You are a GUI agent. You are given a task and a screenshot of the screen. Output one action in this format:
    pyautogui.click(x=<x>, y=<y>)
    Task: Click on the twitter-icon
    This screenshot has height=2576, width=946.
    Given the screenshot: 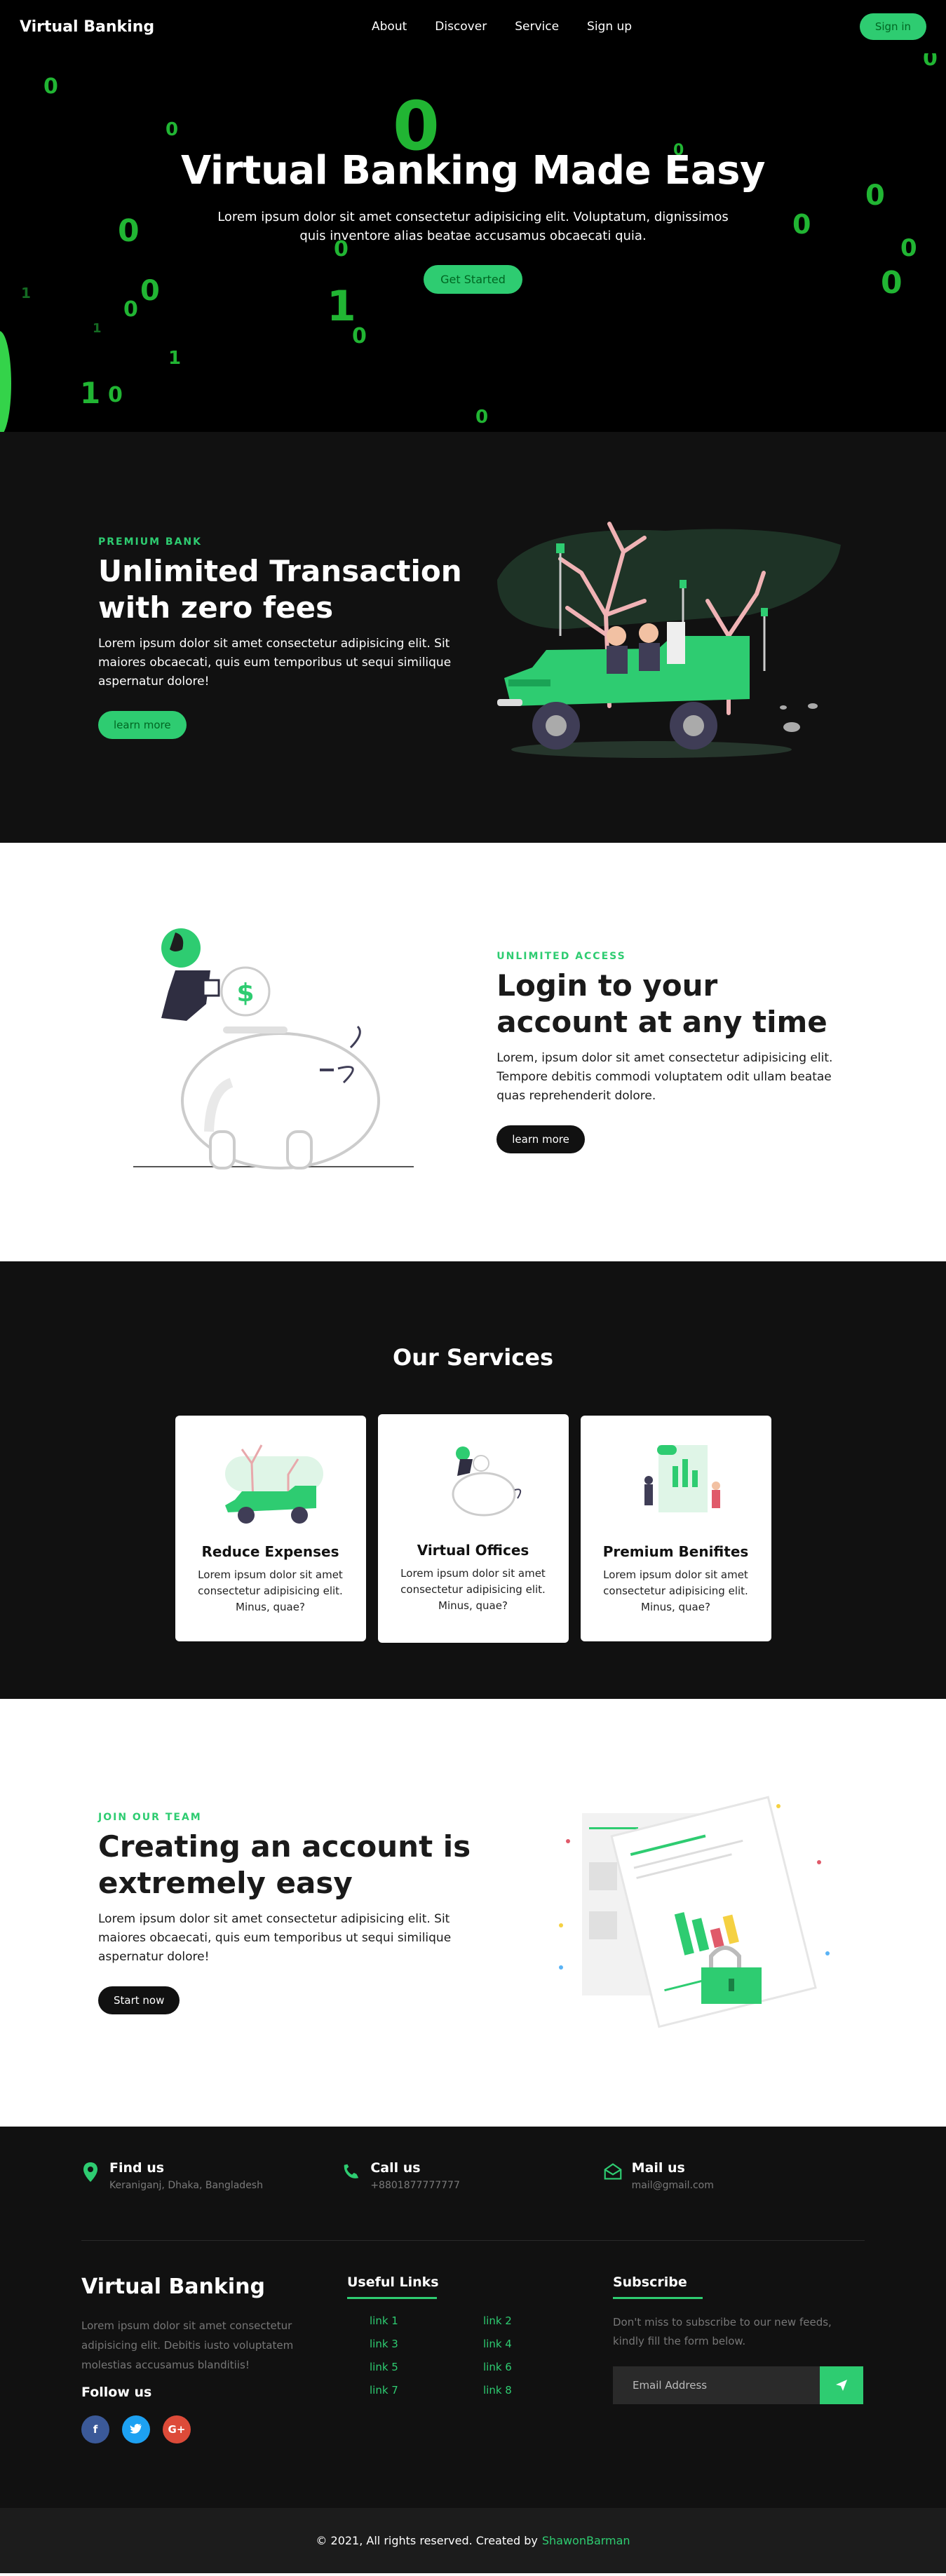 What is the action you would take?
    pyautogui.click(x=136, y=2429)
    